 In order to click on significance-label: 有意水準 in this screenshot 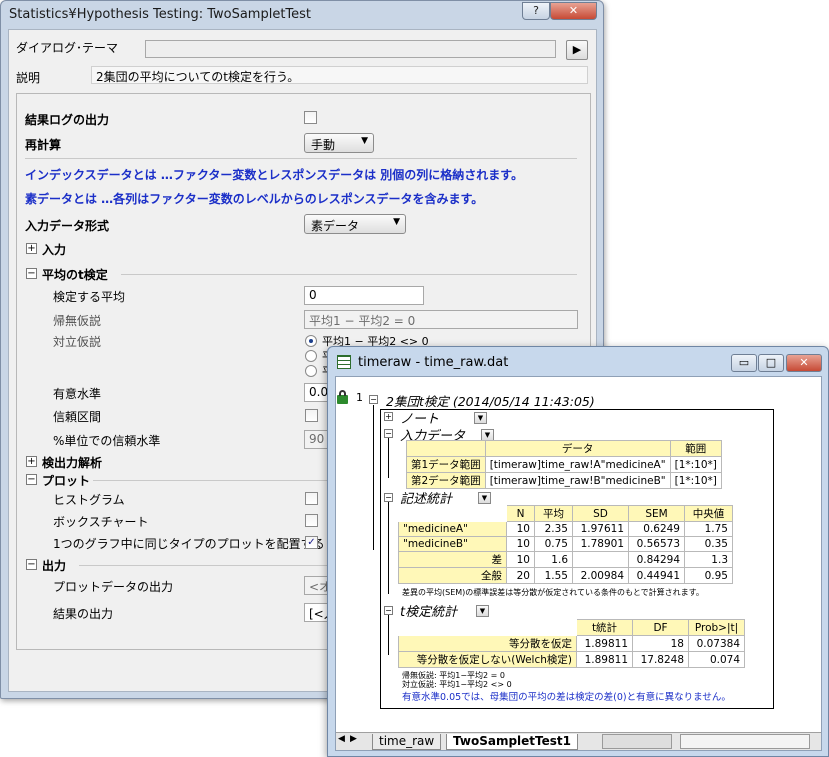, I will do `click(77, 394)`.